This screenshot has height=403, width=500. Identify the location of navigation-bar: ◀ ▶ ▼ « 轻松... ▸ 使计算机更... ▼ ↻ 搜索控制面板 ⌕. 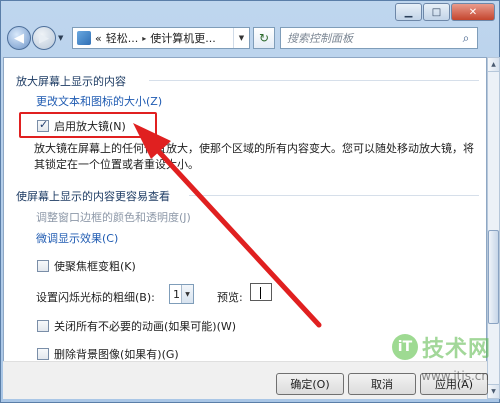
(250, 38).